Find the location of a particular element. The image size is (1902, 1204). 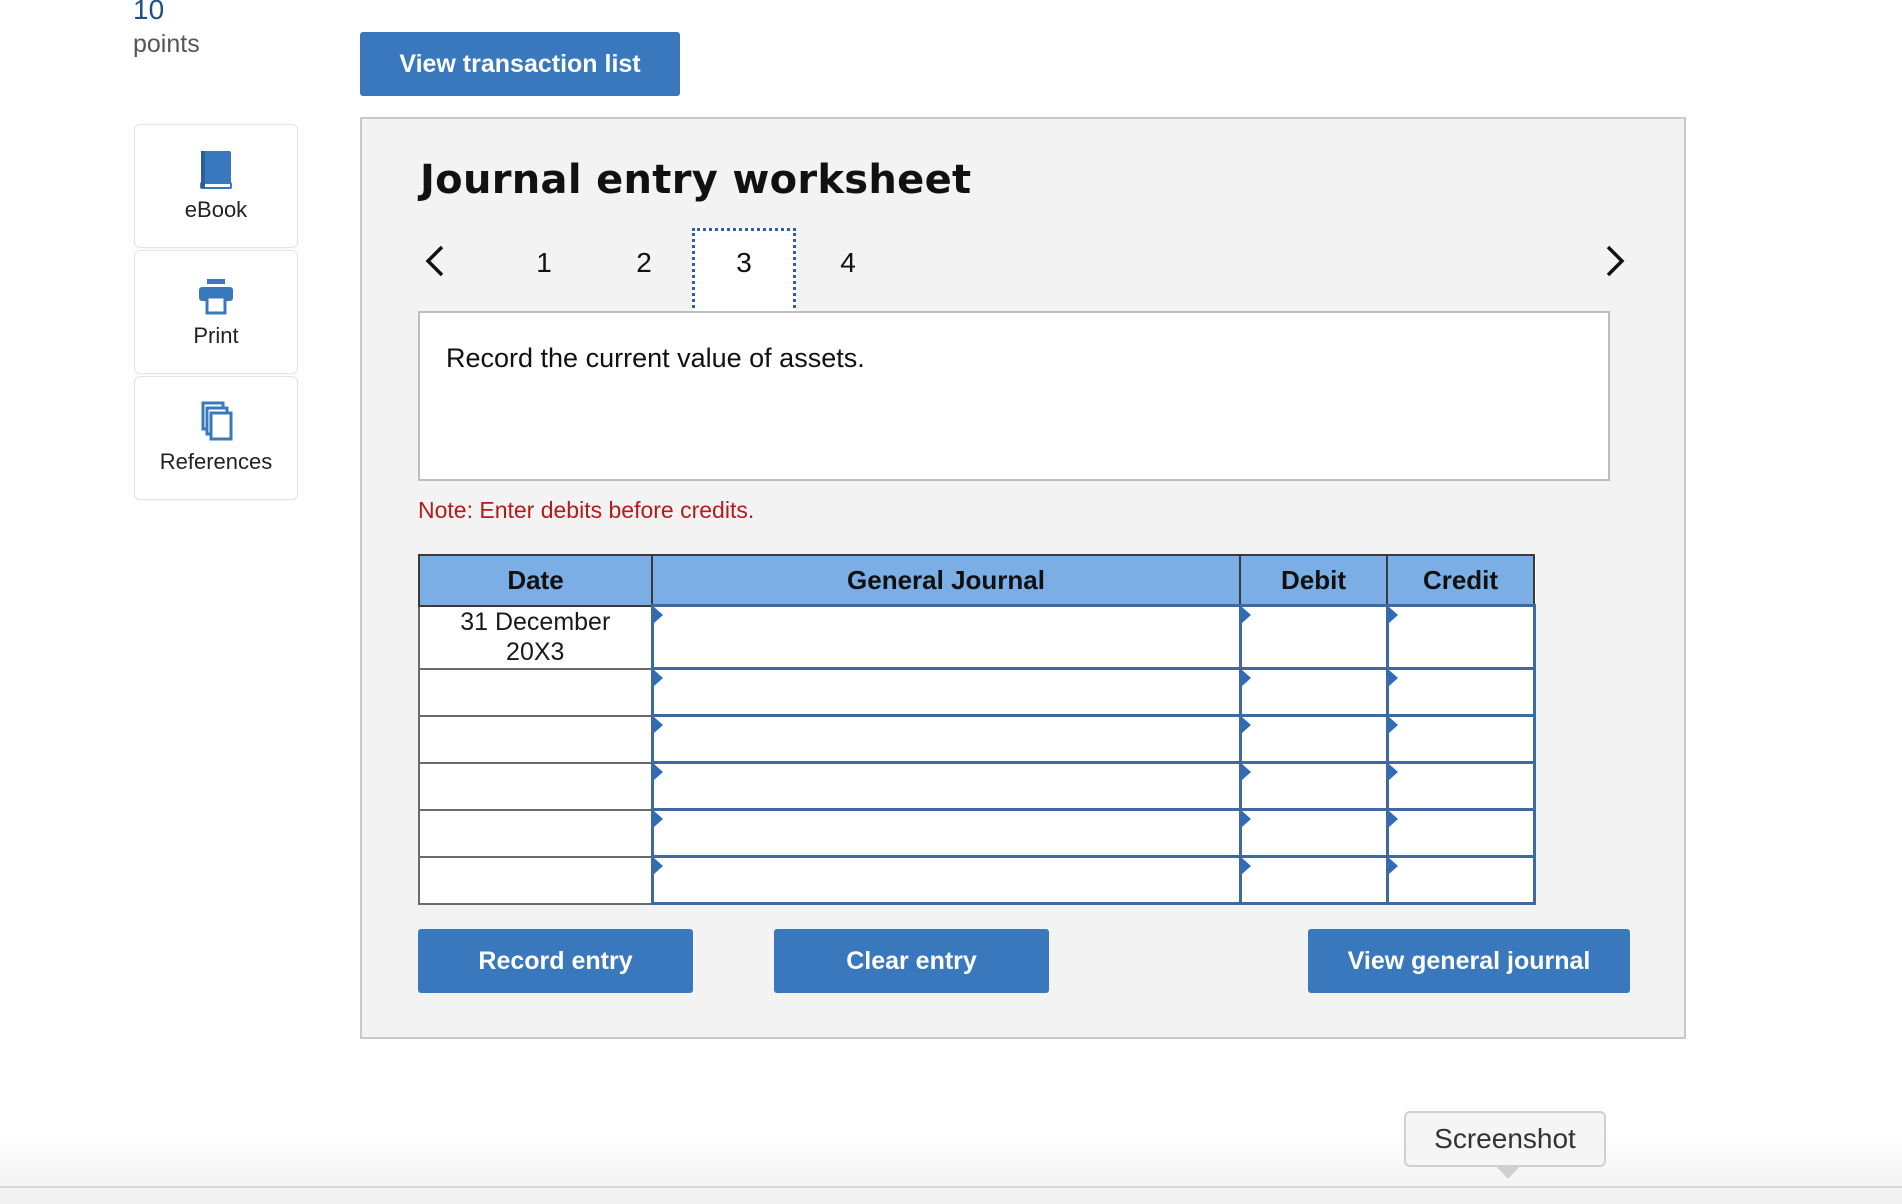

date-cell: 31 December 20X3 is located at coordinates (535, 637).